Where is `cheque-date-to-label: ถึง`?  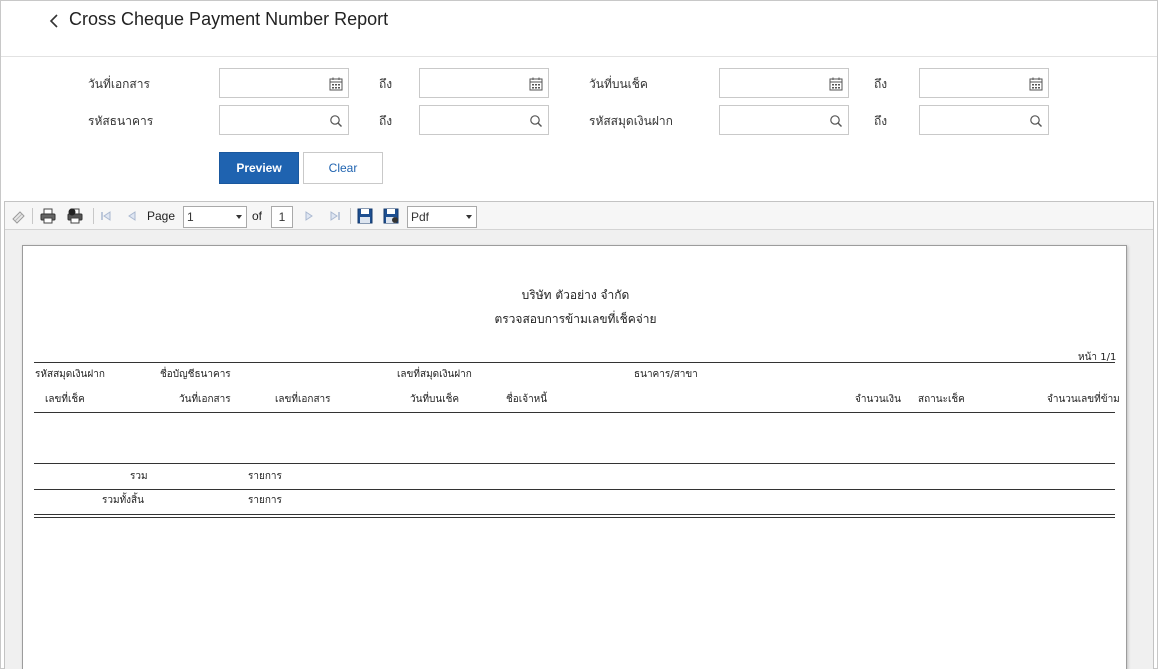
cheque-date-to-label: ถึง is located at coordinates (881, 84).